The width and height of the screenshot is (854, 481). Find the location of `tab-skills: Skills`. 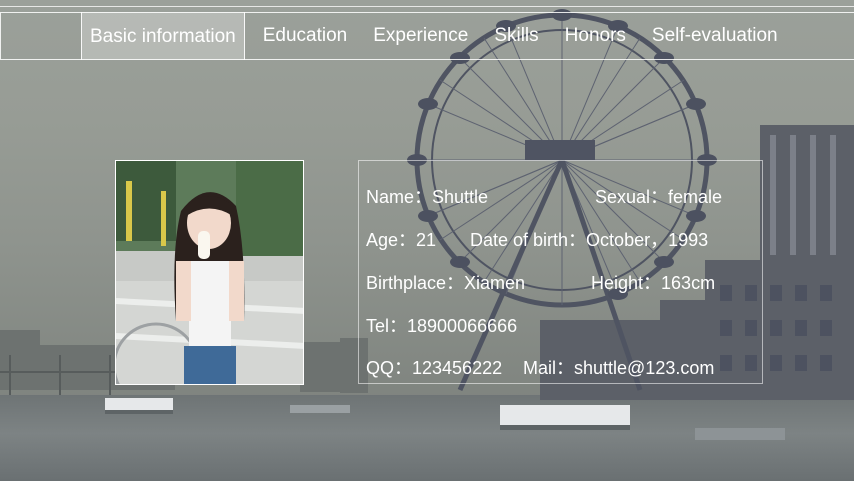

tab-skills: Skills is located at coordinates (516, 36).